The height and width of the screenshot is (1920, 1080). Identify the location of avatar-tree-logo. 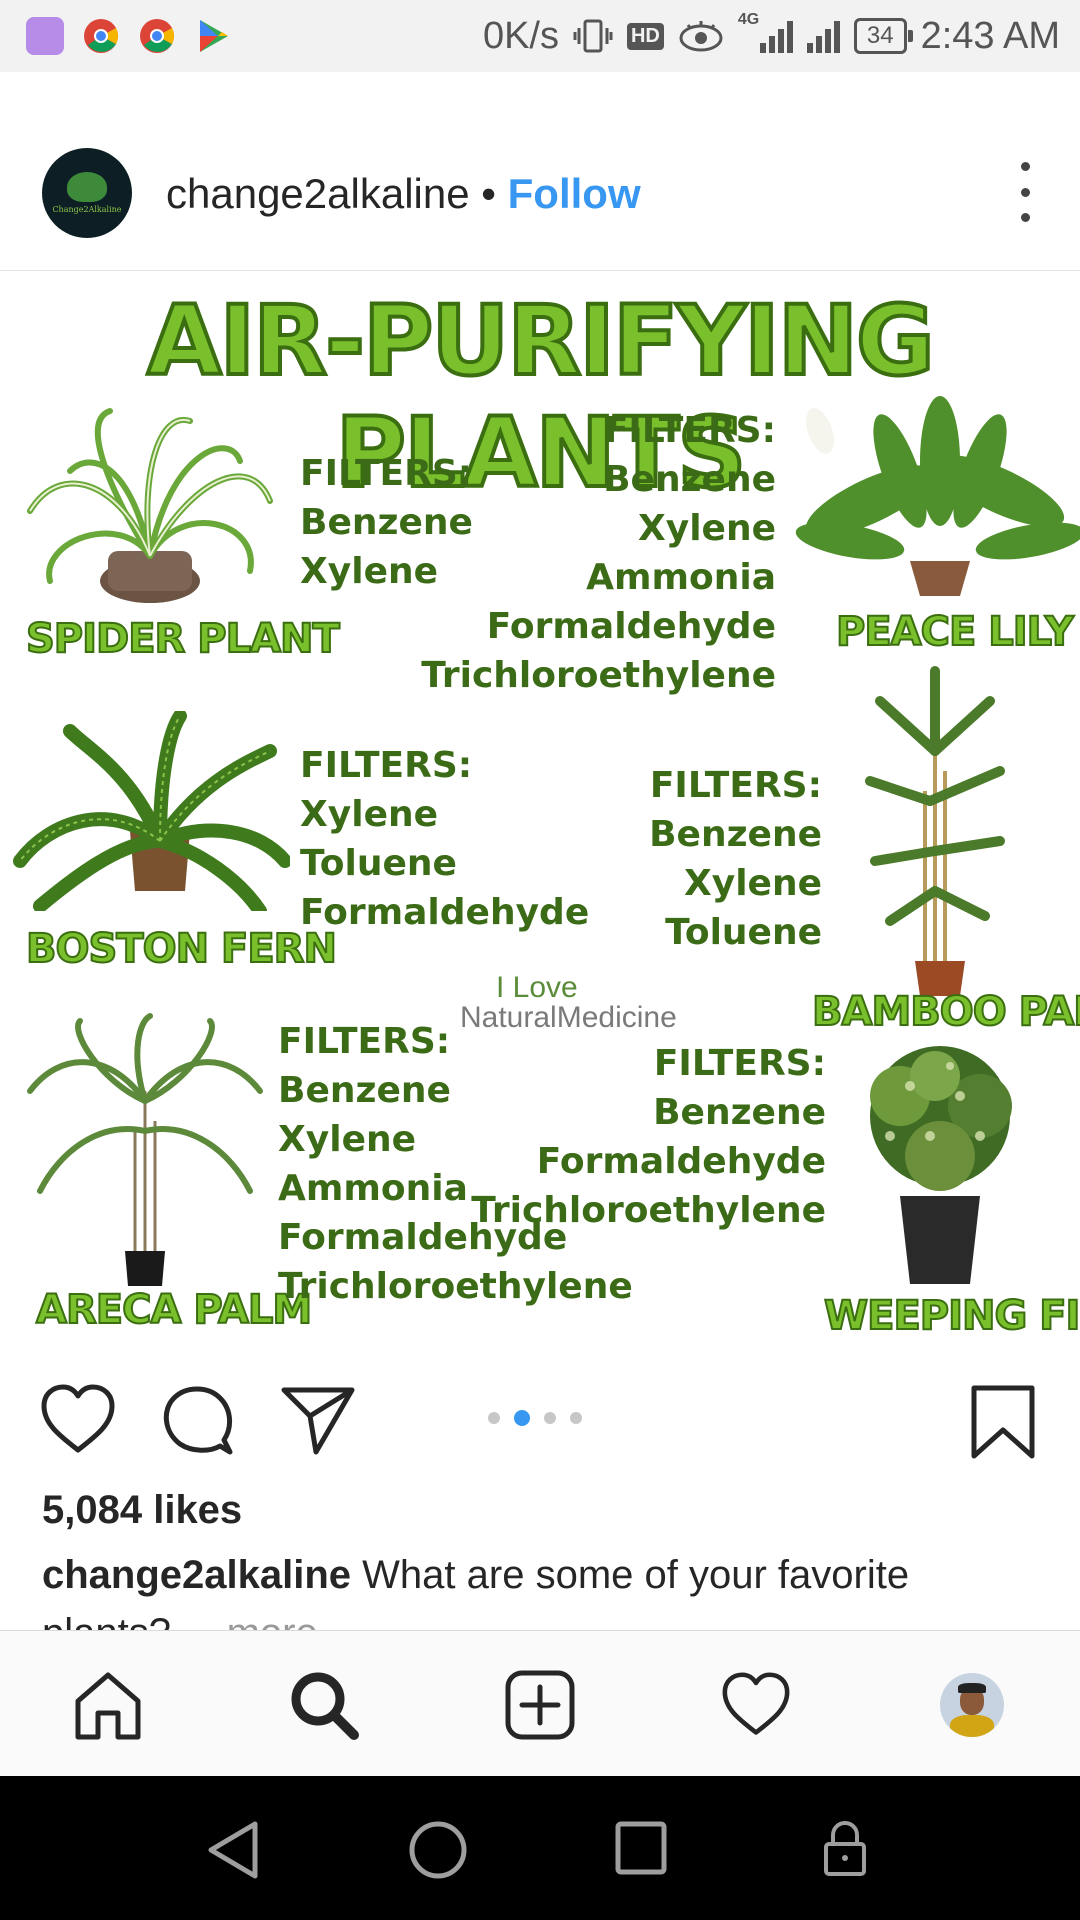
(87, 187).